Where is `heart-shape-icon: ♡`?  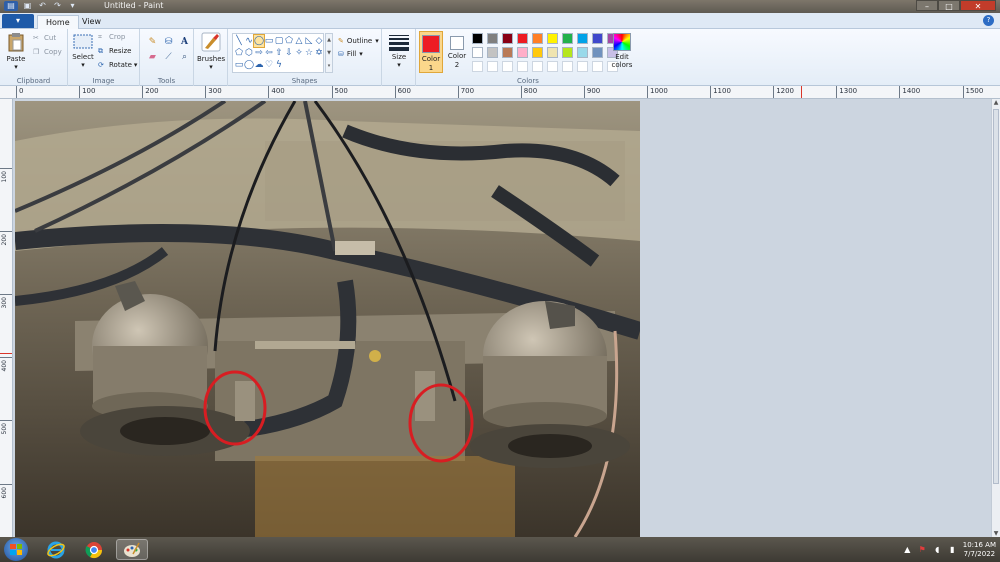 heart-shape-icon: ♡ is located at coordinates (269, 65).